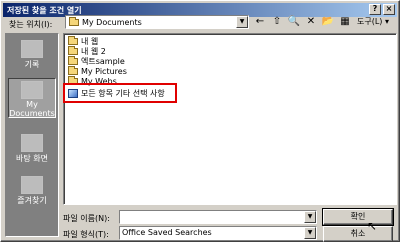 The width and height of the screenshot is (400, 242). I want to click on list-item: 내 웹, so click(83, 40).